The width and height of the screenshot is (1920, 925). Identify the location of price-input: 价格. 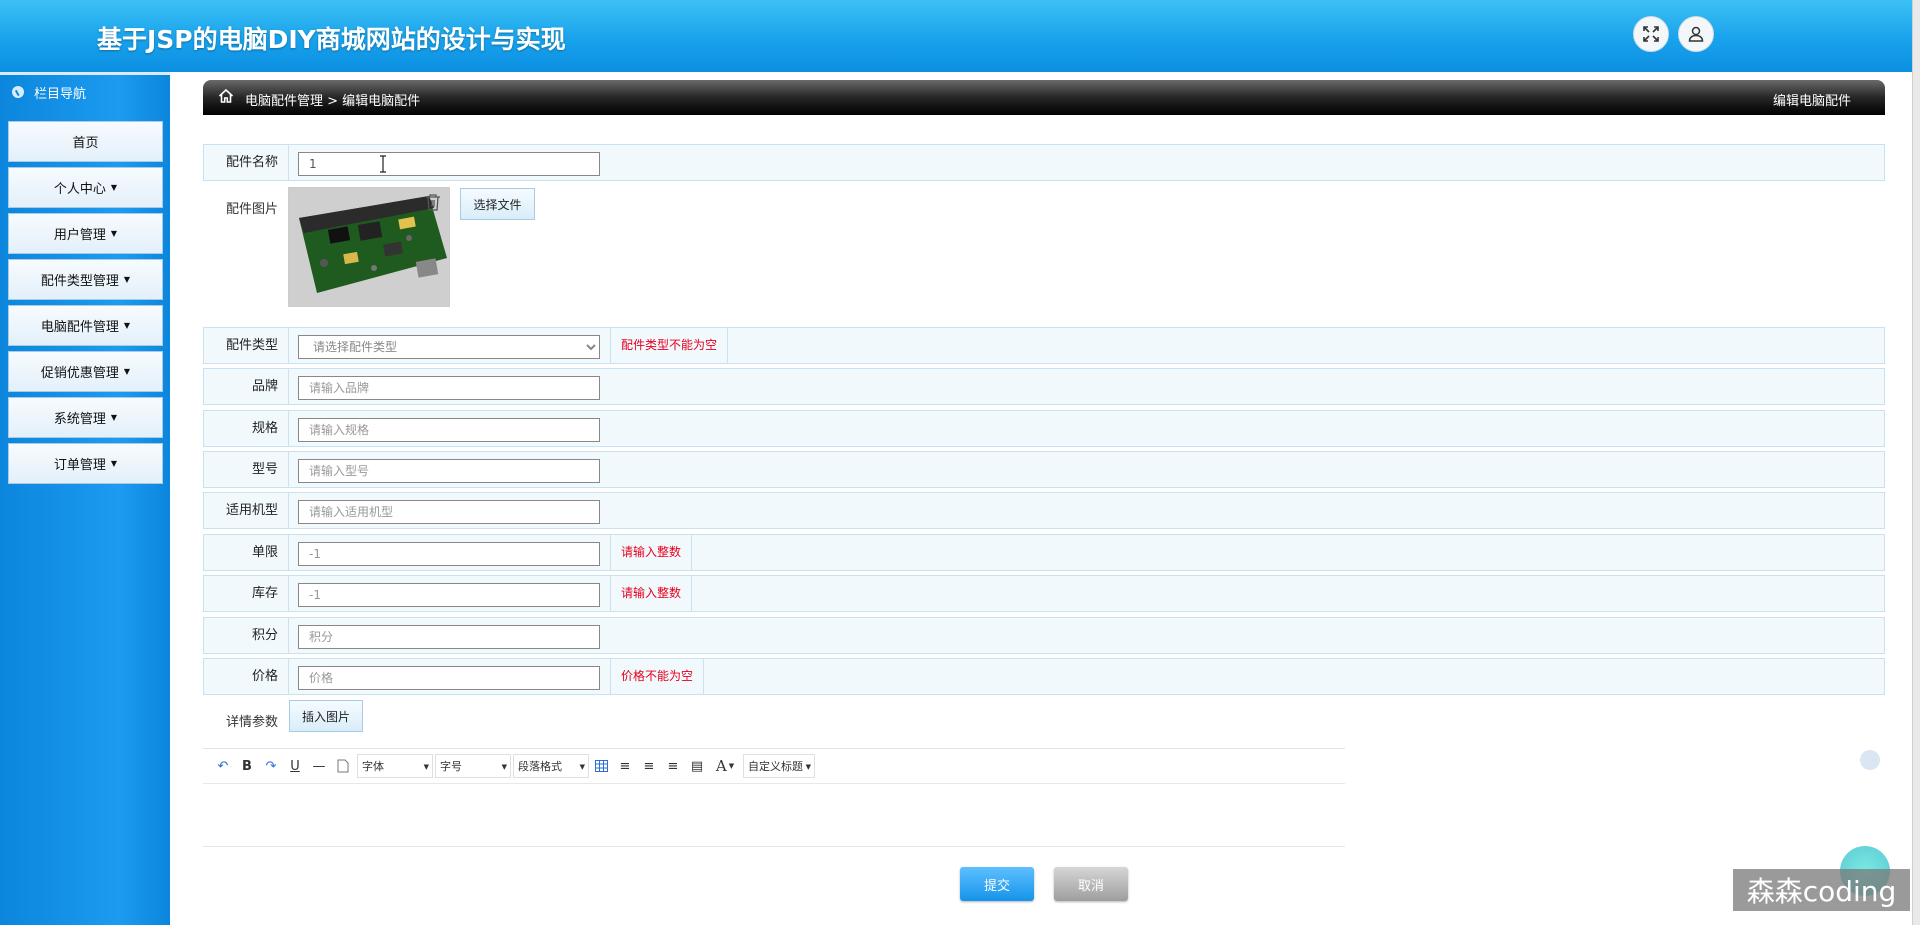
(449, 678).